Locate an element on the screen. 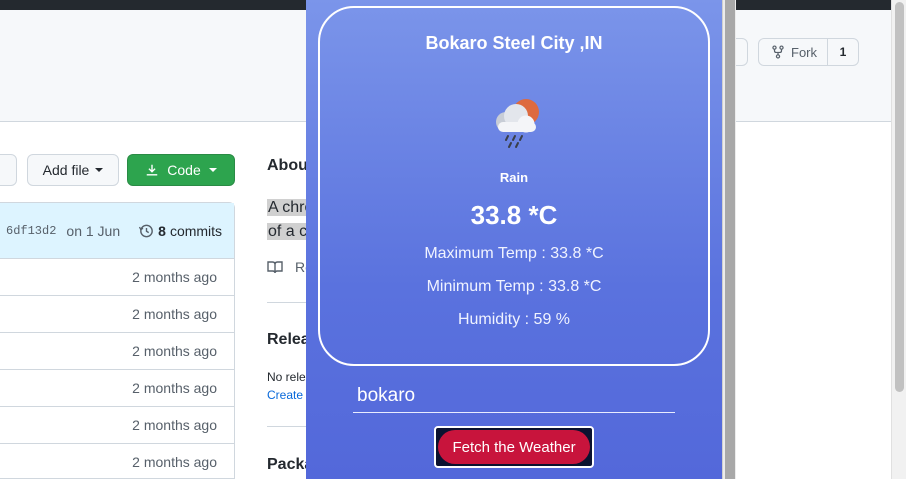 This screenshot has width=906, height=479. weather-condition: Rain is located at coordinates (514, 177).